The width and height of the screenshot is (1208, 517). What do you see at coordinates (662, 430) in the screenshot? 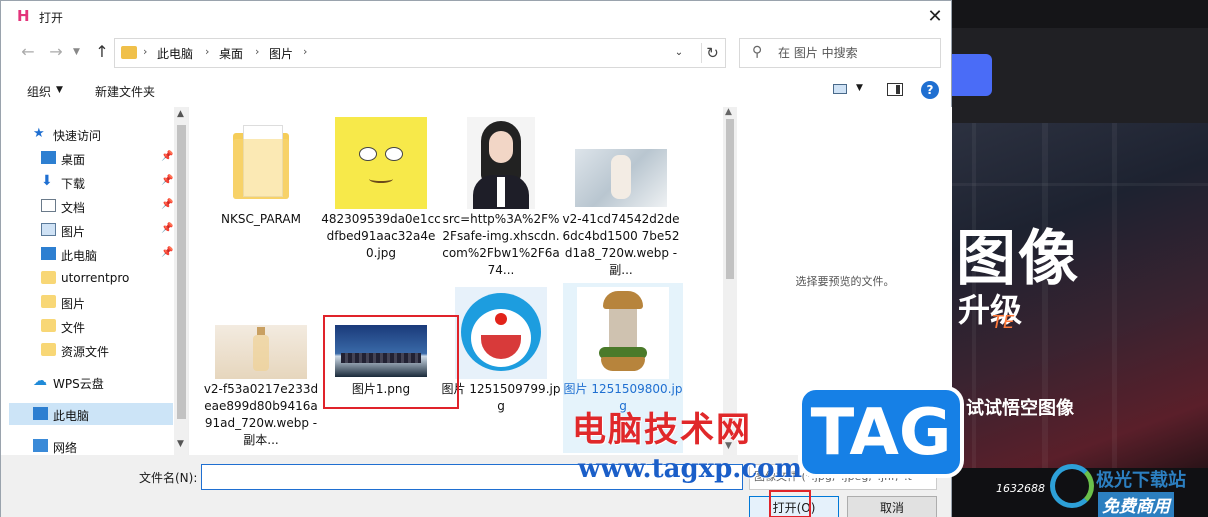
I see `watermark-site-name: 电脑技术网` at bounding box center [662, 430].